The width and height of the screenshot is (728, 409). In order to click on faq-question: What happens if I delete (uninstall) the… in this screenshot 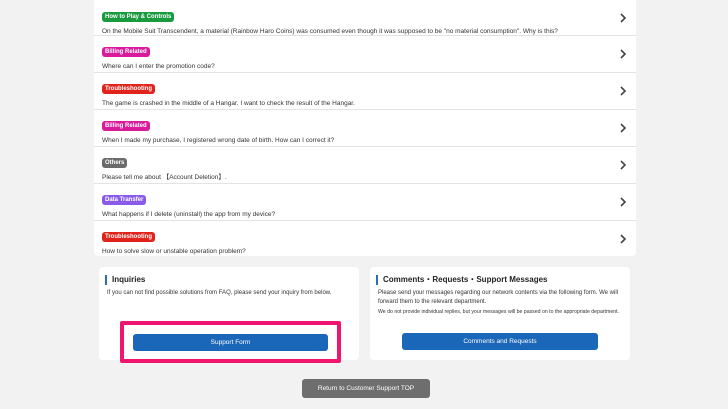, I will do `click(354, 214)`.